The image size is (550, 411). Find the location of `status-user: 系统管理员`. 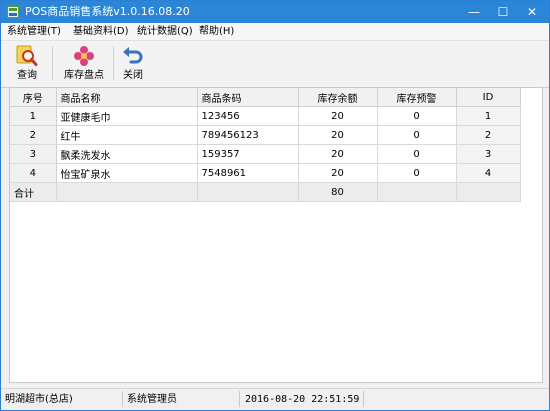

status-user: 系统管理员 is located at coordinates (152, 399).